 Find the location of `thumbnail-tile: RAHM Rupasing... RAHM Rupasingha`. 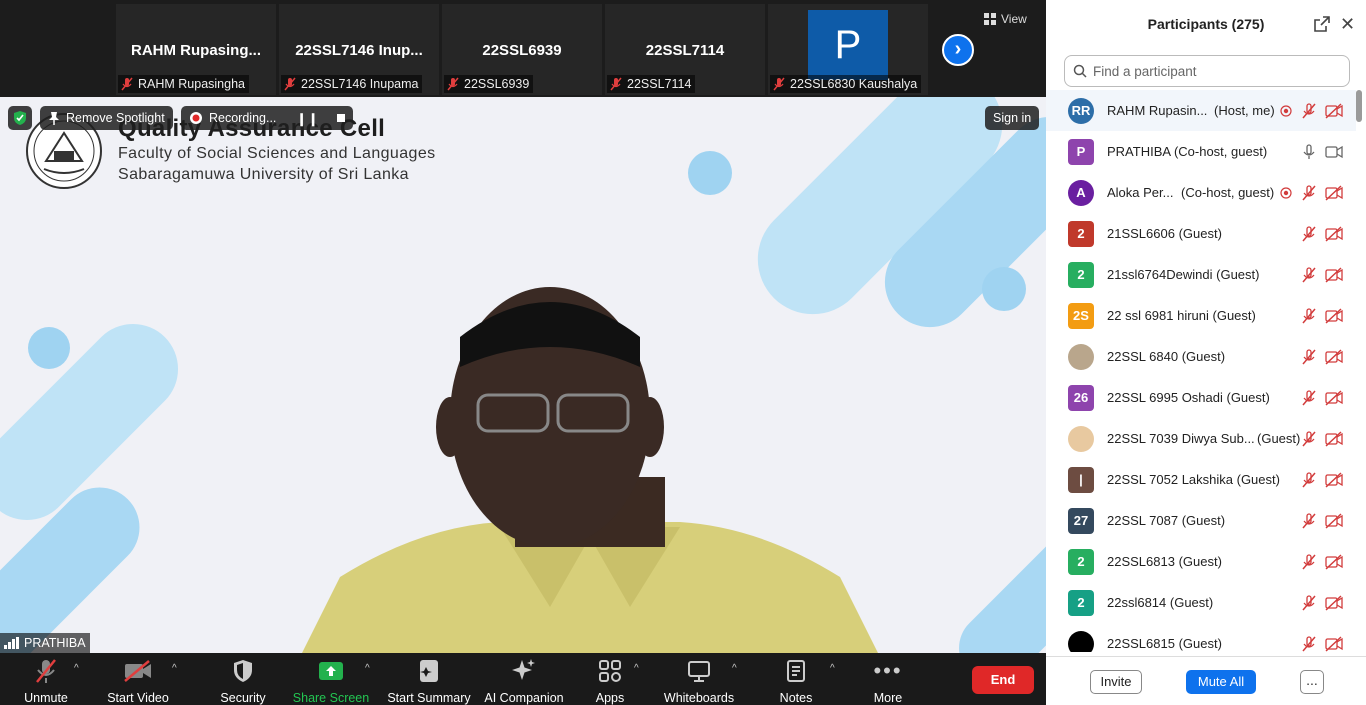

thumbnail-tile: RAHM Rupasing... RAHM Rupasingha is located at coordinates (196, 49).